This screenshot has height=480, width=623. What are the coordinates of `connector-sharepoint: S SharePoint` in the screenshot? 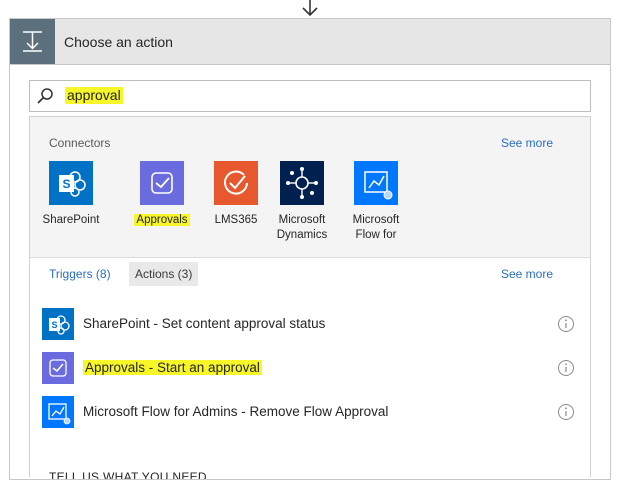 It's located at (71, 194).